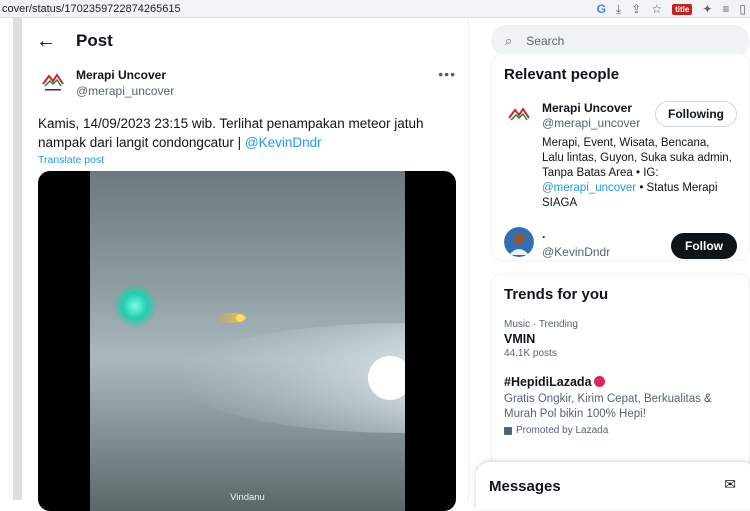 The image size is (750, 511). Describe the element at coordinates (599, 381) in the screenshot. I see `heart-emoji-icon` at that location.